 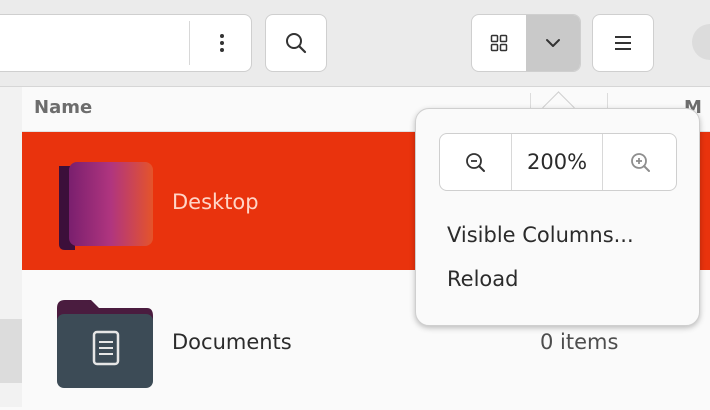 I want to click on sidebar, so click(x=11, y=247).